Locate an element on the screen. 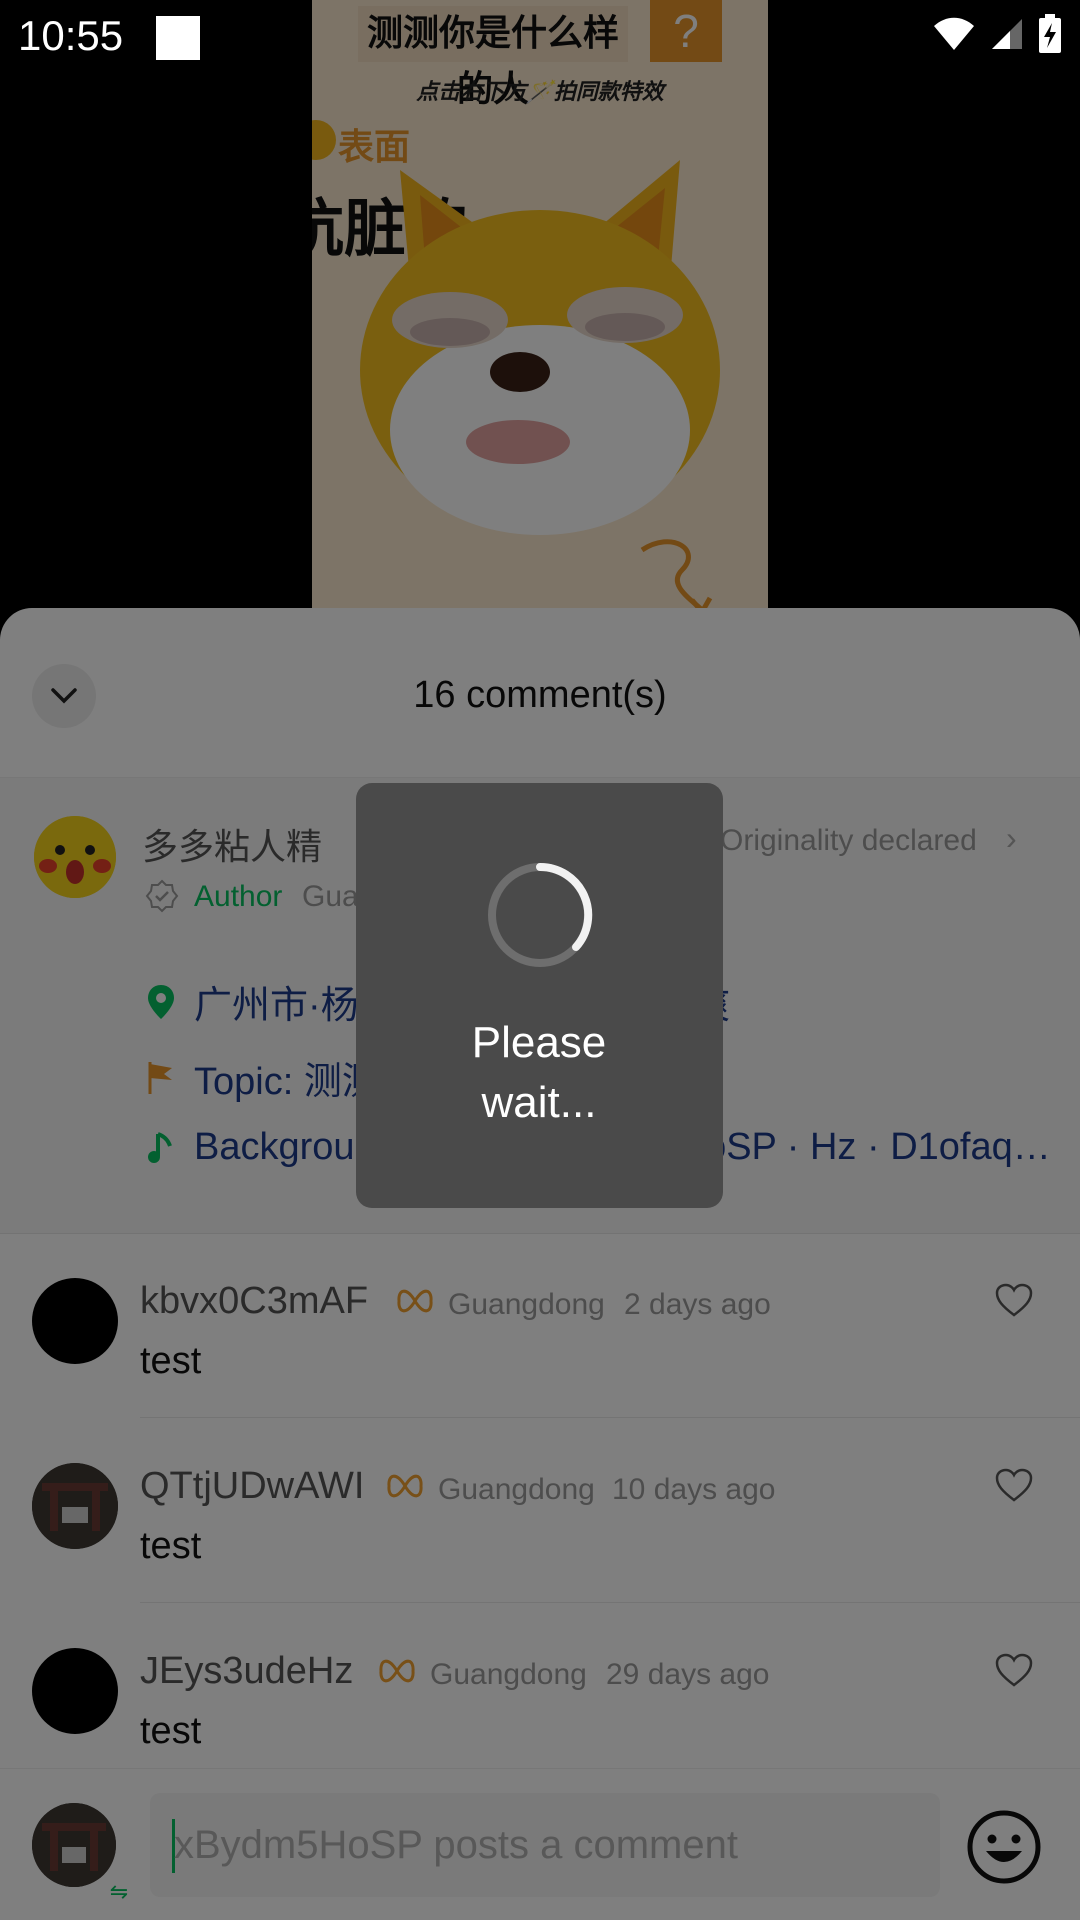 This screenshot has height=1920, width=1080. status-bar: 10:55 is located at coordinates (540, 38).